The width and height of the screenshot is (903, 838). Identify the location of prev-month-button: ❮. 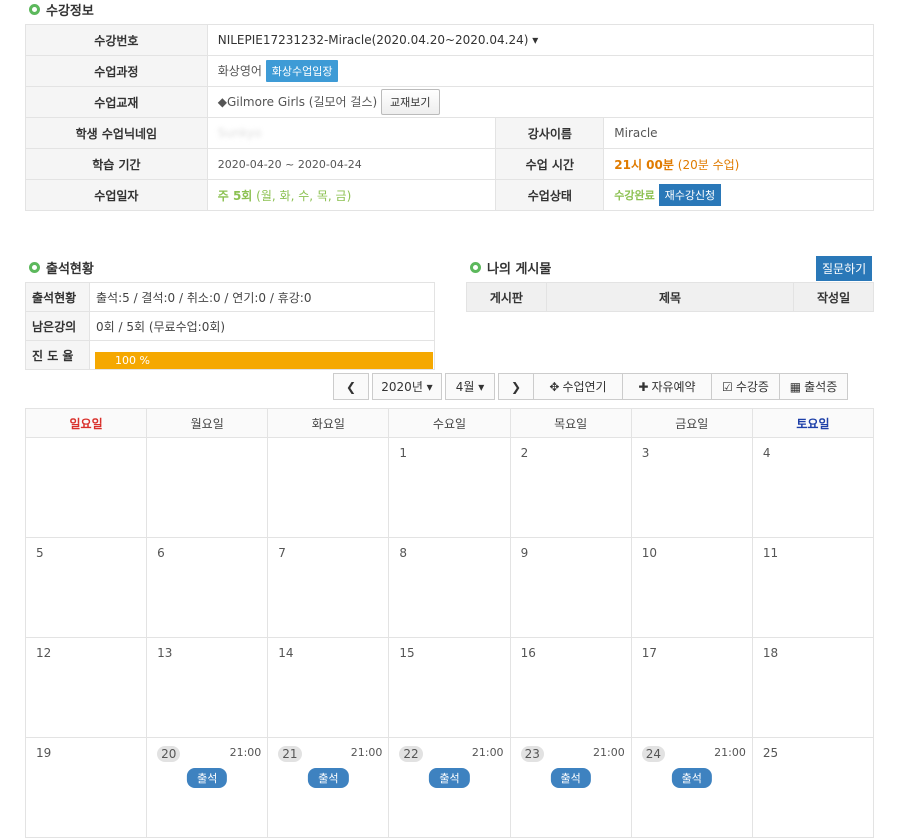
(351, 386).